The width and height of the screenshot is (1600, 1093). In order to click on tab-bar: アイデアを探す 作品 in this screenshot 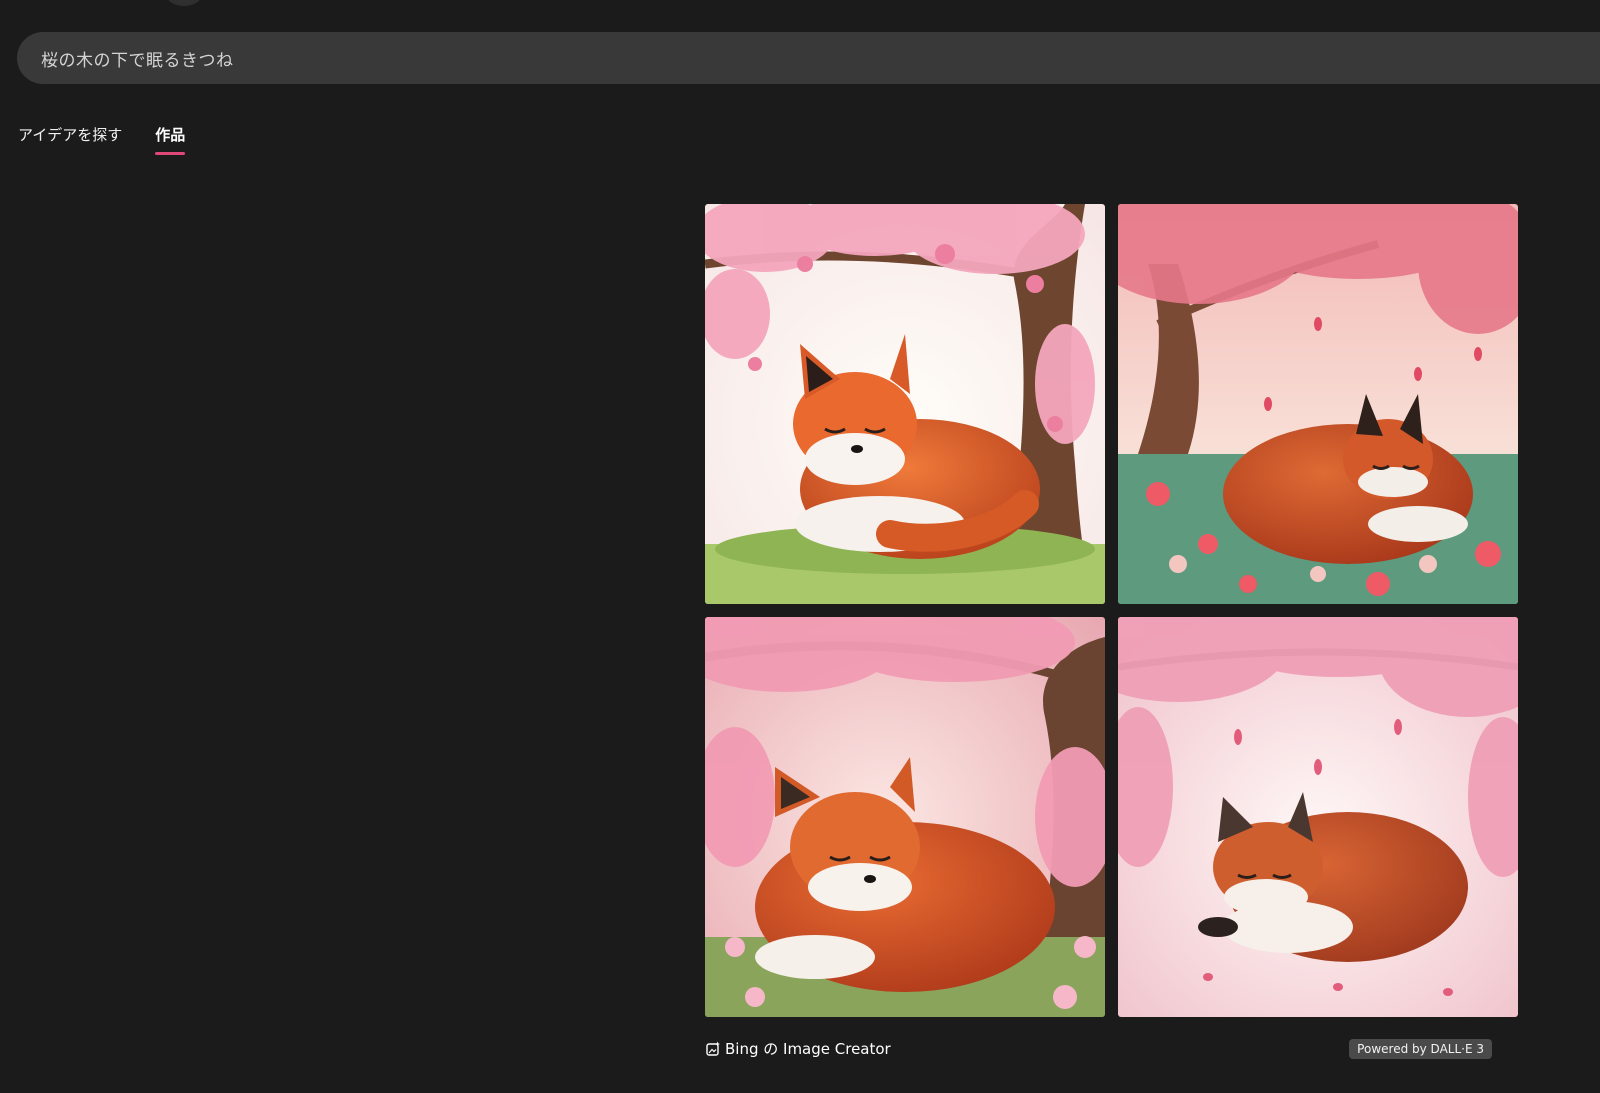, I will do `click(102, 139)`.